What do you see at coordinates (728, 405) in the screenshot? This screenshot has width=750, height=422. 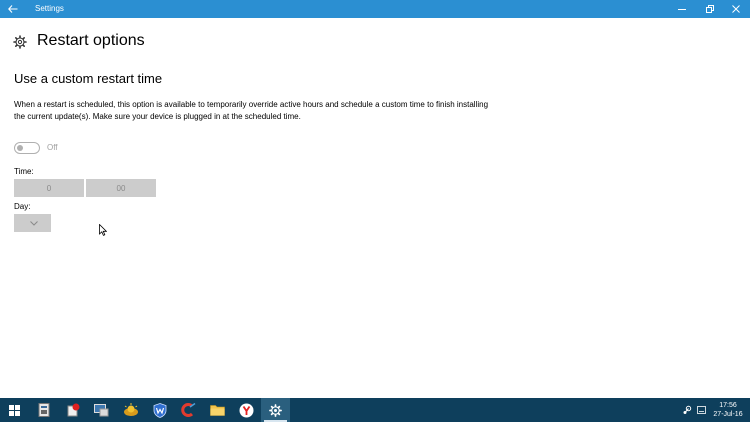 I see `clock-time: 17:56` at bounding box center [728, 405].